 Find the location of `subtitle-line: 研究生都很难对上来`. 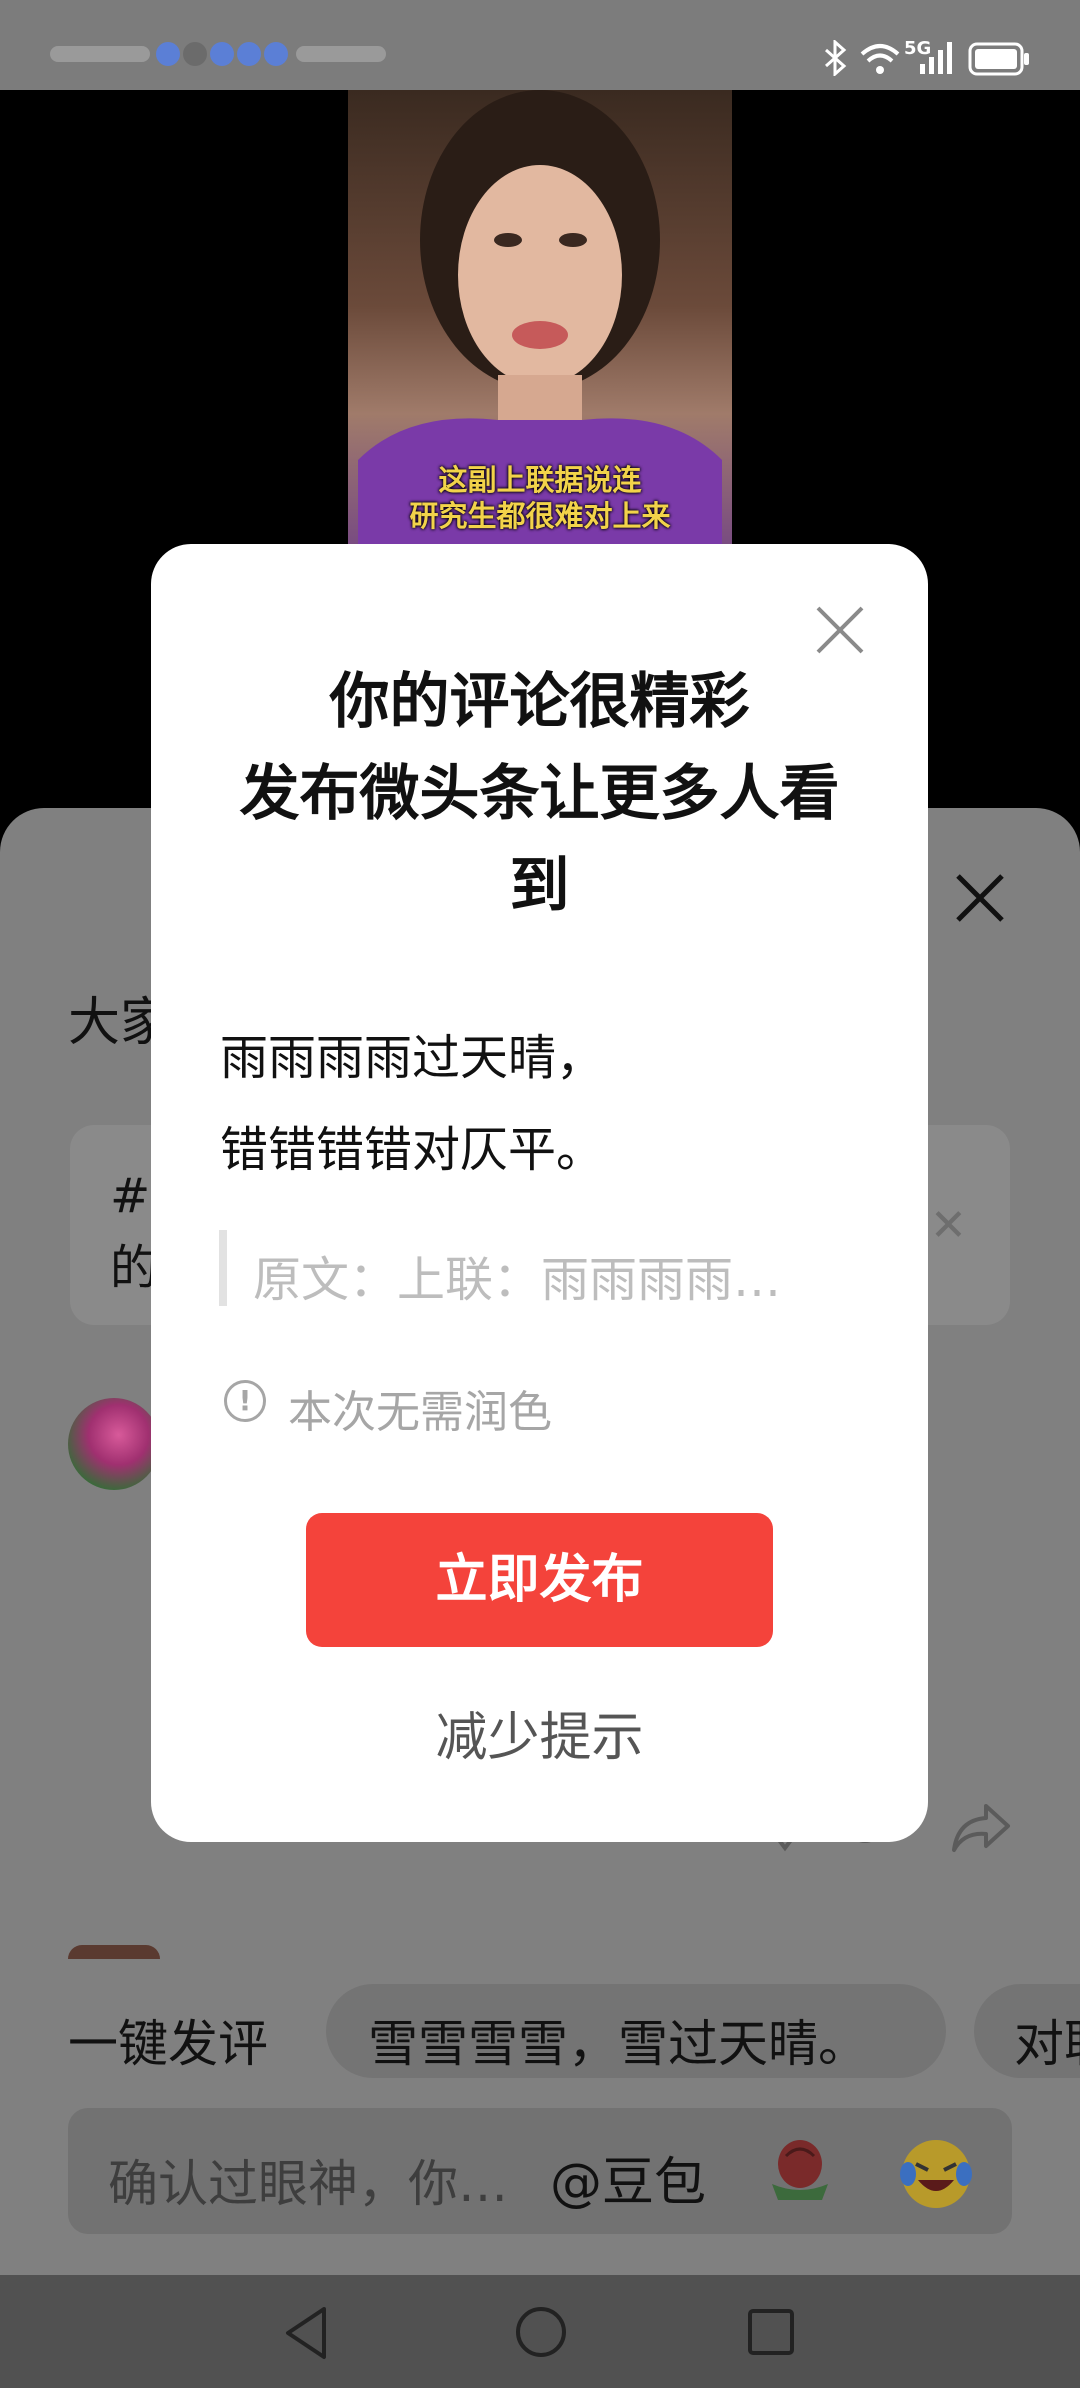

subtitle-line: 研究生都很难对上来 is located at coordinates (540, 516).